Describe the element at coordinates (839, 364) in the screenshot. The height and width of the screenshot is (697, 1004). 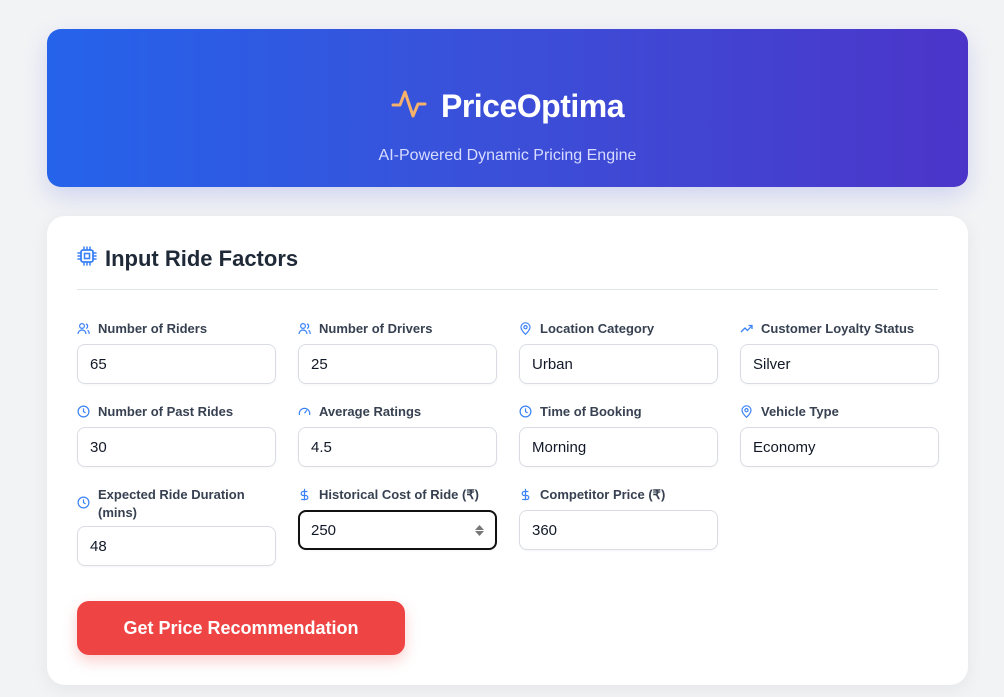
I see `loyalty-input: Silver` at that location.